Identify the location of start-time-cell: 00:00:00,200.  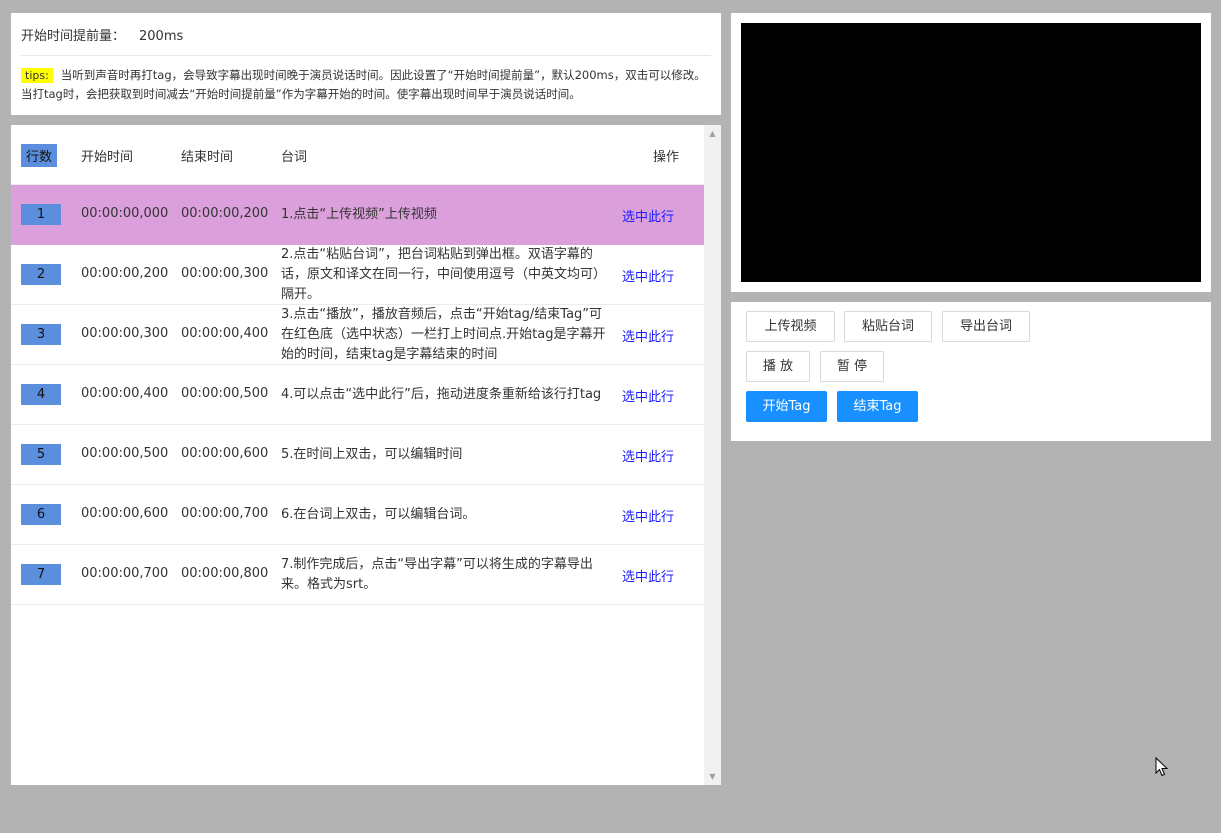
(124, 273).